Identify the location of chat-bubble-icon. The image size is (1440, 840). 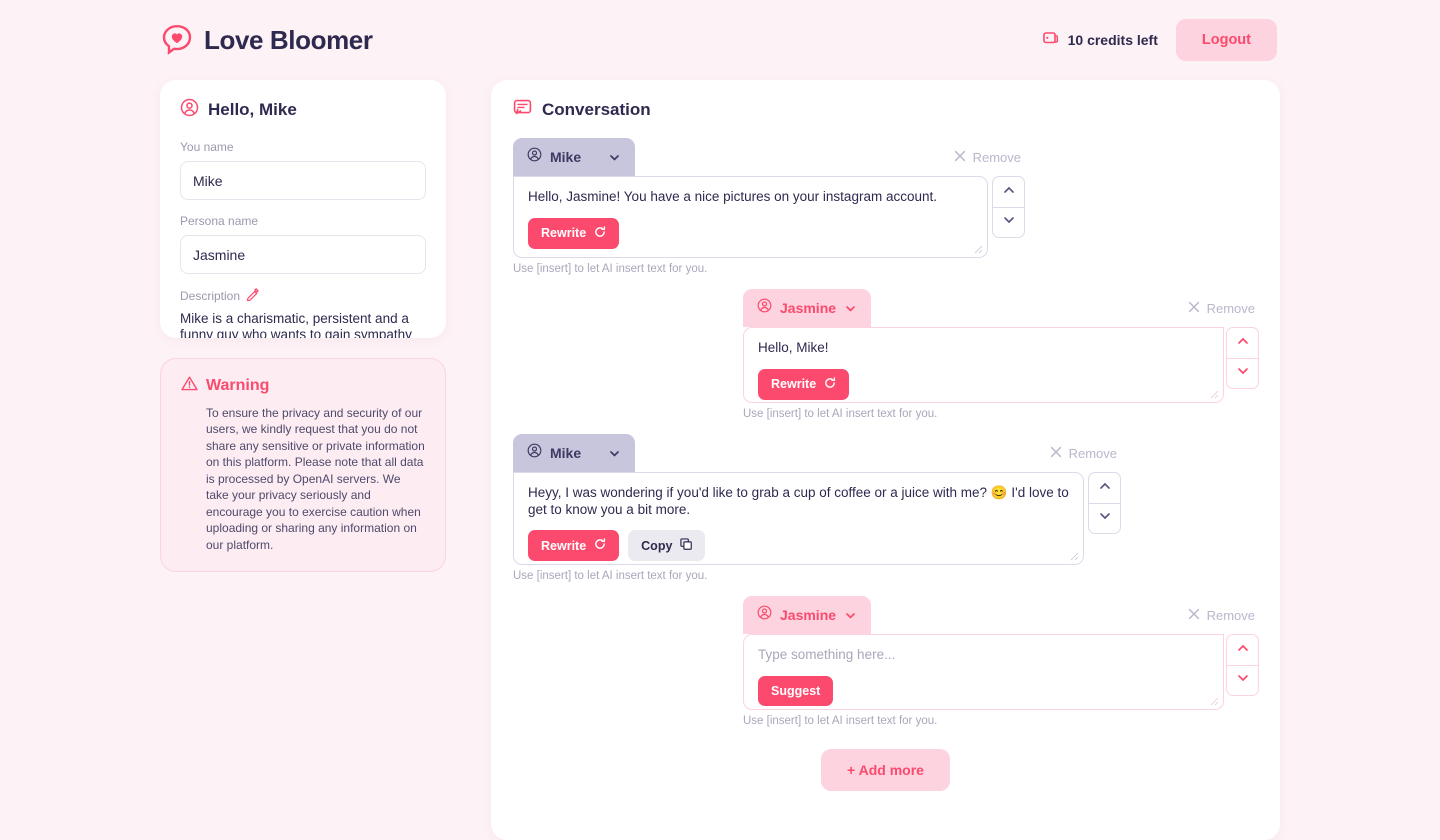
(522, 110).